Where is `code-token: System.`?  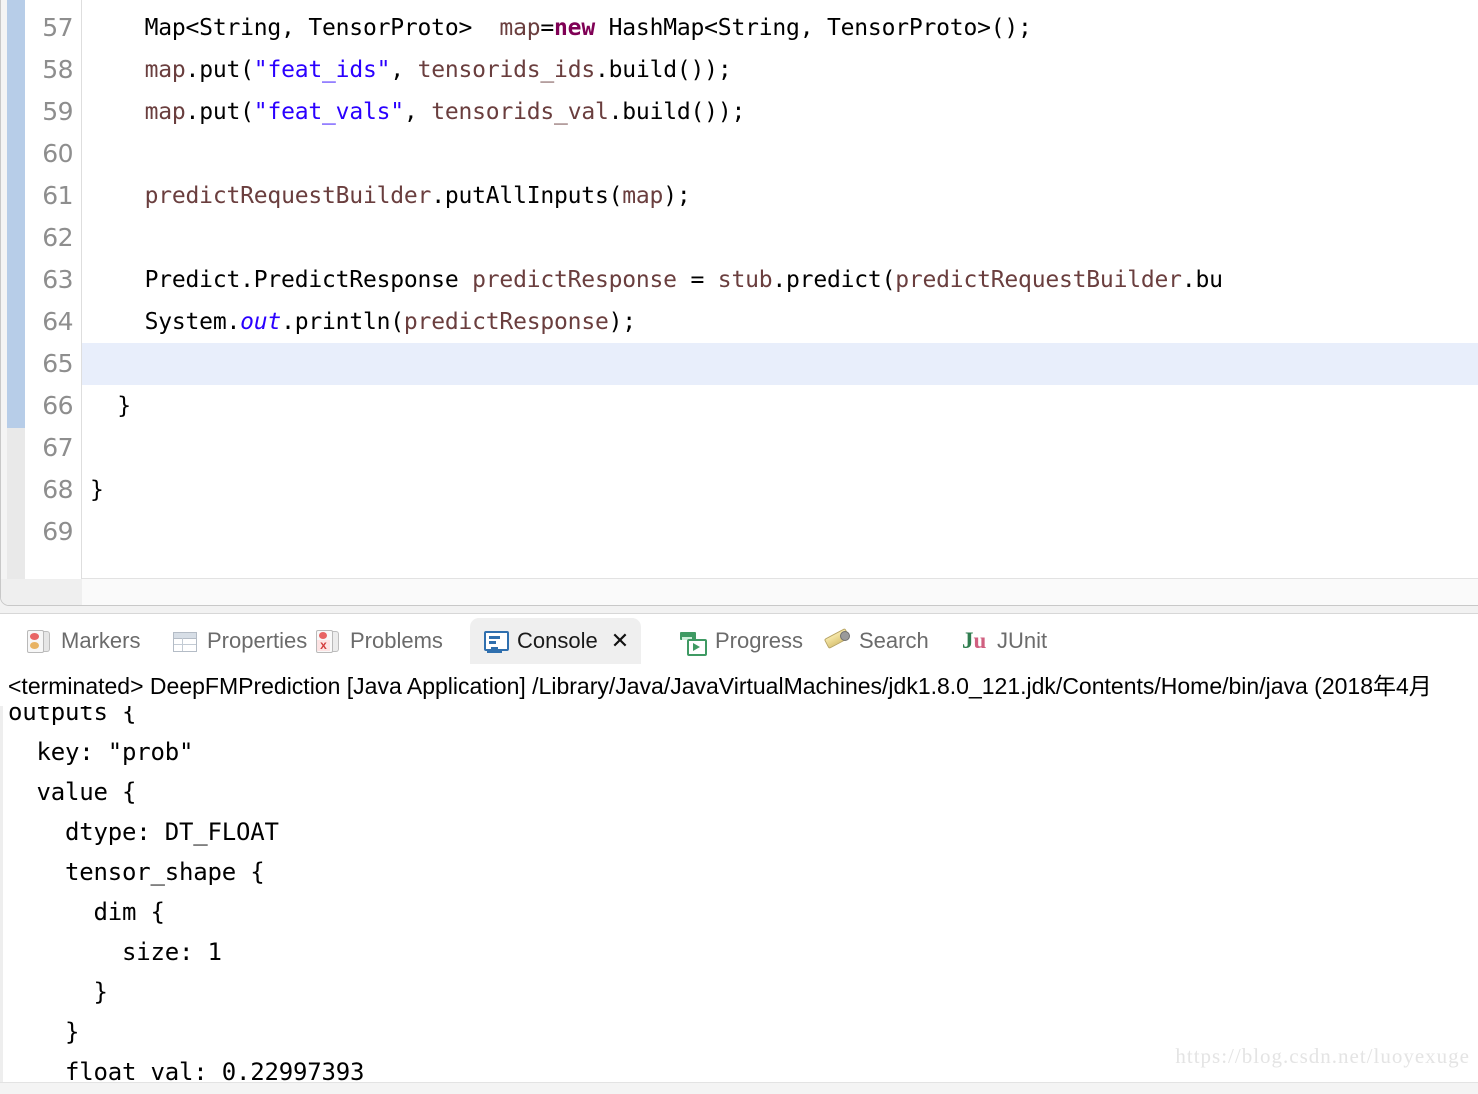 code-token: System. is located at coordinates (165, 322).